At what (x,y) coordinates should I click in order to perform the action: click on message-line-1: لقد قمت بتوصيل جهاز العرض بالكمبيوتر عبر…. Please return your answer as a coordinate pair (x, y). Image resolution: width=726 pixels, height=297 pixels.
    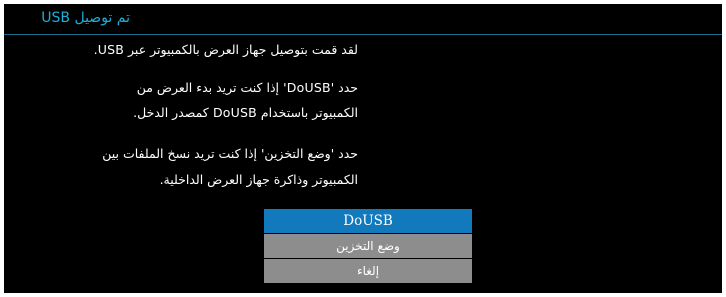
    Looking at the image, I should click on (225, 49).